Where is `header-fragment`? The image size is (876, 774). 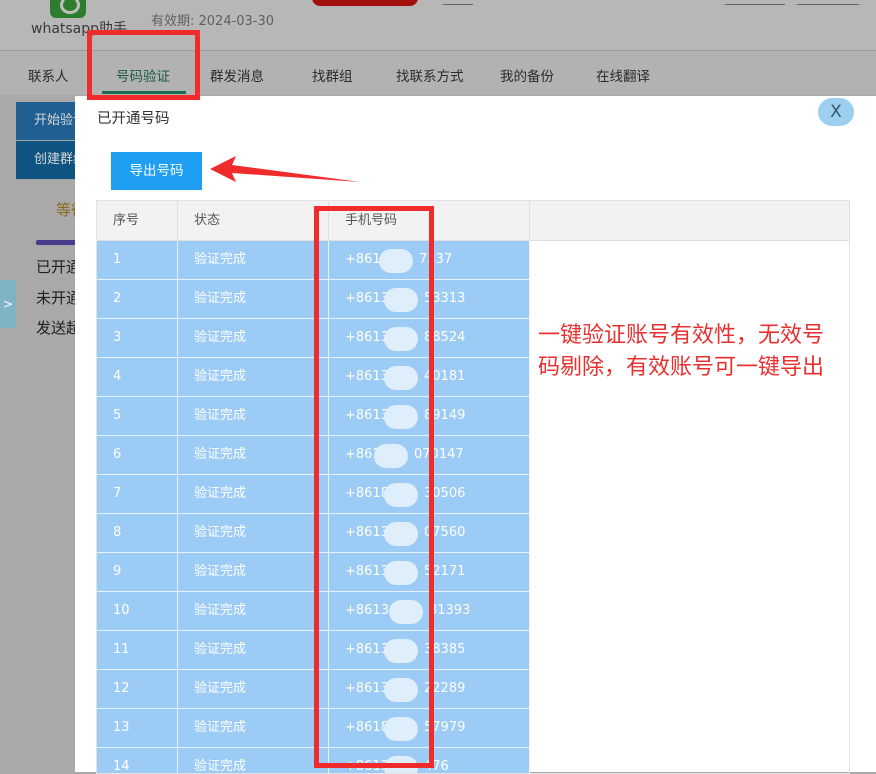 header-fragment is located at coordinates (458, 2).